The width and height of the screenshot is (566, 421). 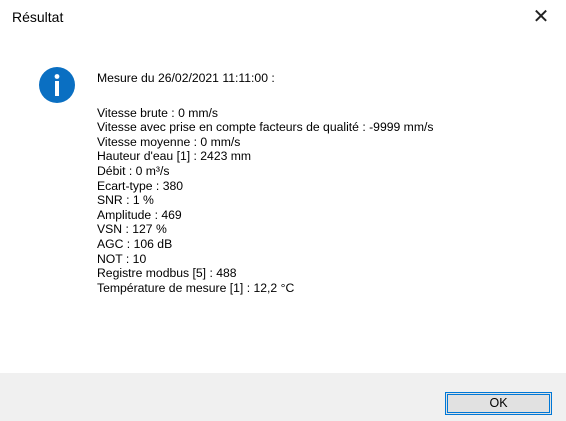 I want to click on measurement-line: VSN : 127 %, so click(x=132, y=229).